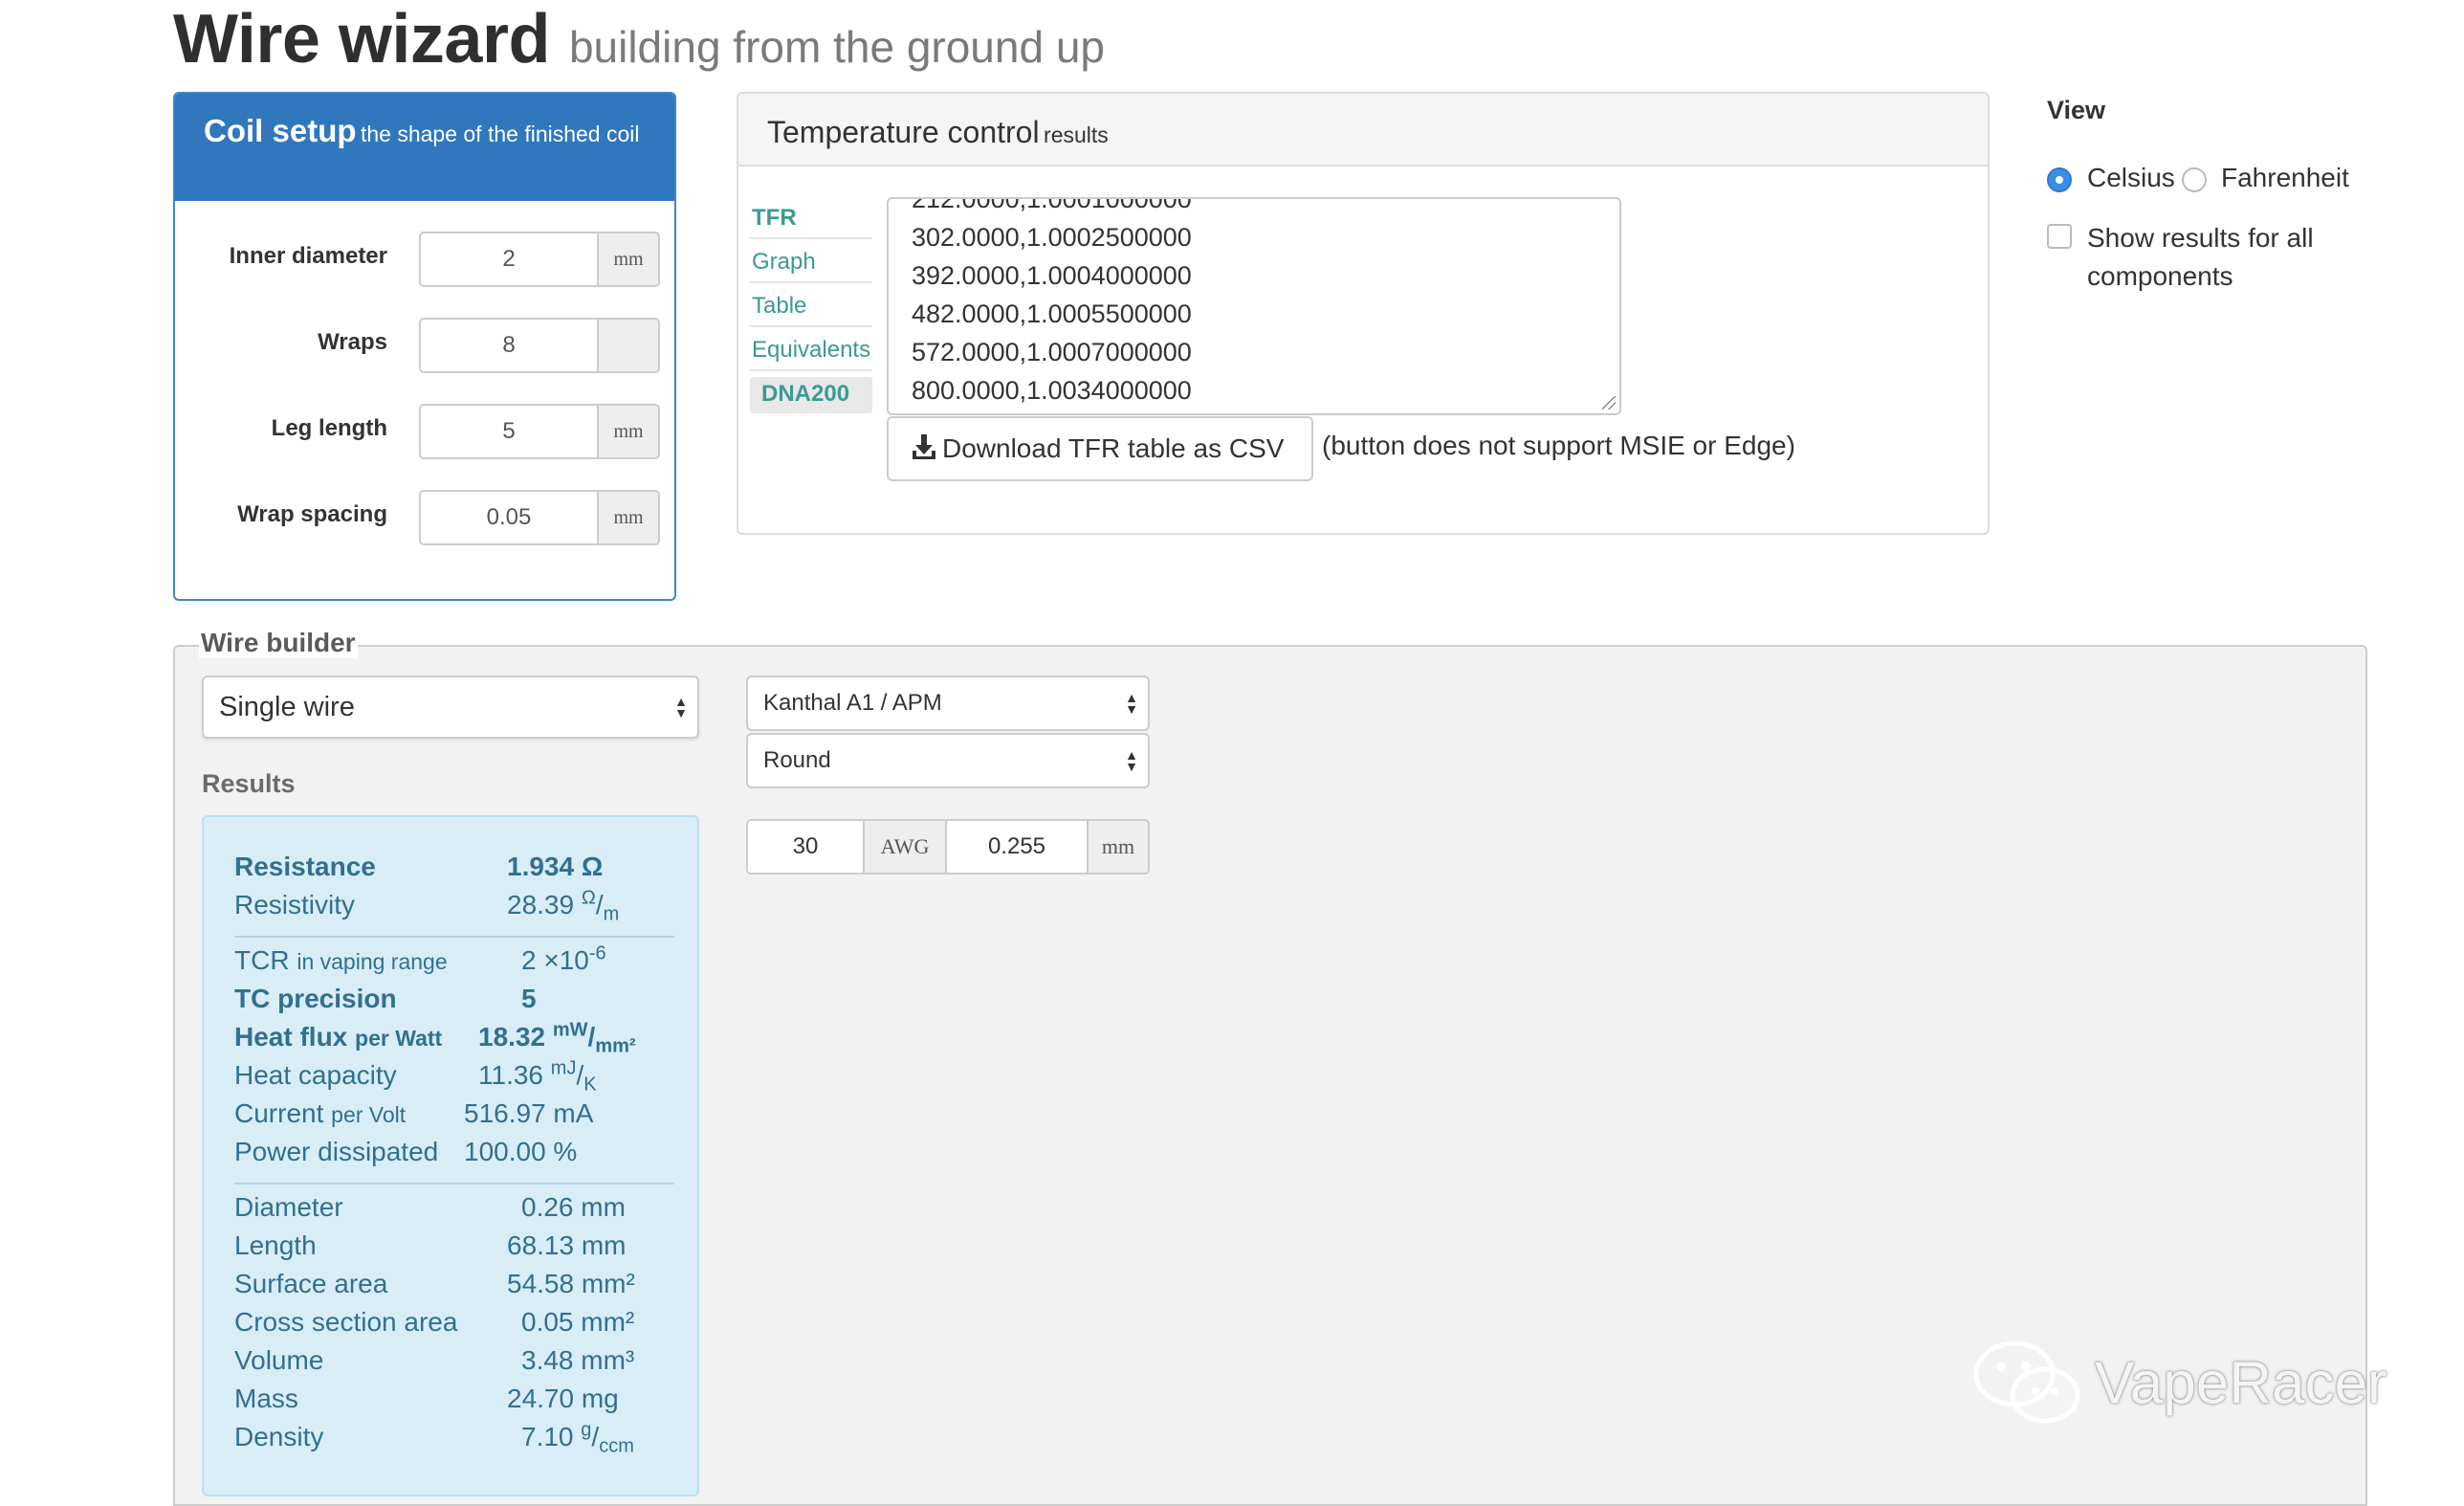 This screenshot has width=2464, height=1506. Describe the element at coordinates (628, 517) in the screenshot. I see `wrap-spacing-unit: mm` at that location.